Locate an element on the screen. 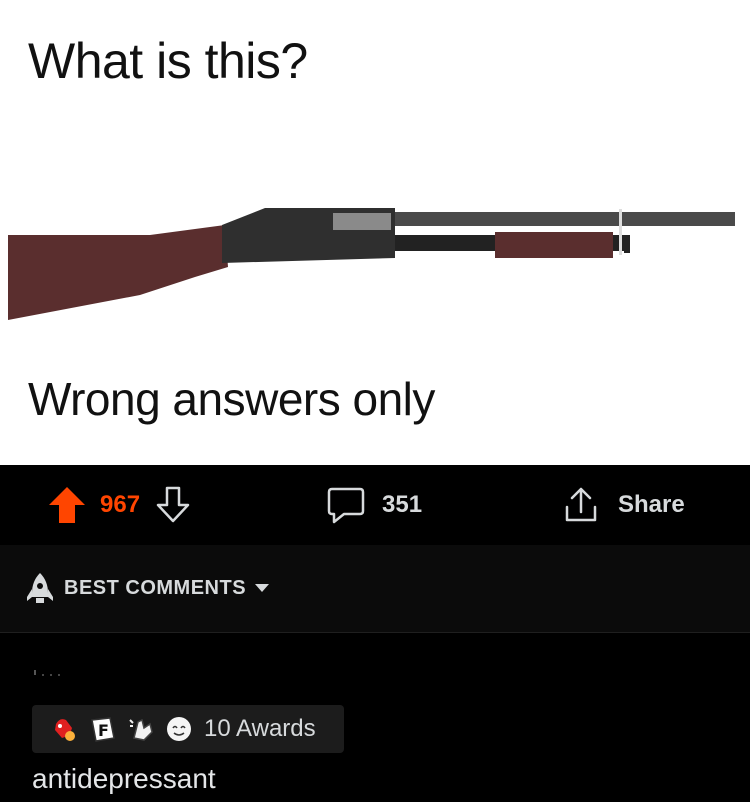 The image size is (750, 802). rocket-like-award-icon is located at coordinates (65, 729).